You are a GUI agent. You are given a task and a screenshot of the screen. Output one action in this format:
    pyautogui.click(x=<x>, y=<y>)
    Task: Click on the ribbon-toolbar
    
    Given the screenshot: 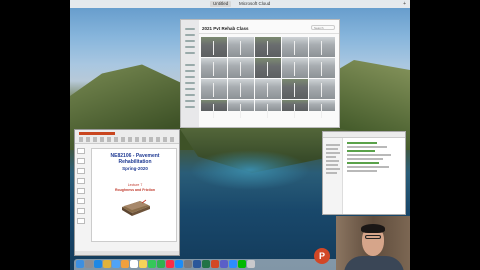 What is the action you would take?
    pyautogui.click(x=127, y=139)
    